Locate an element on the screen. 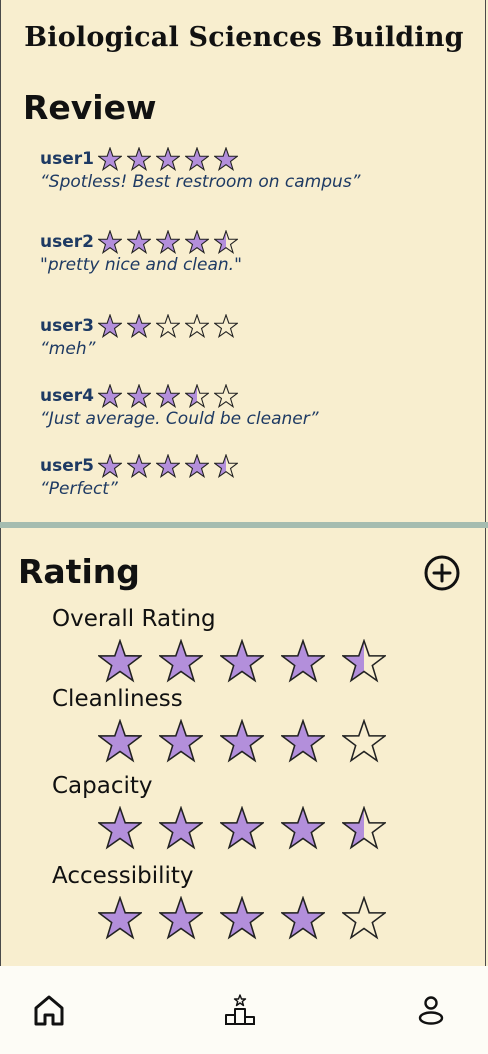  review-user: user1 is located at coordinates (67, 159).